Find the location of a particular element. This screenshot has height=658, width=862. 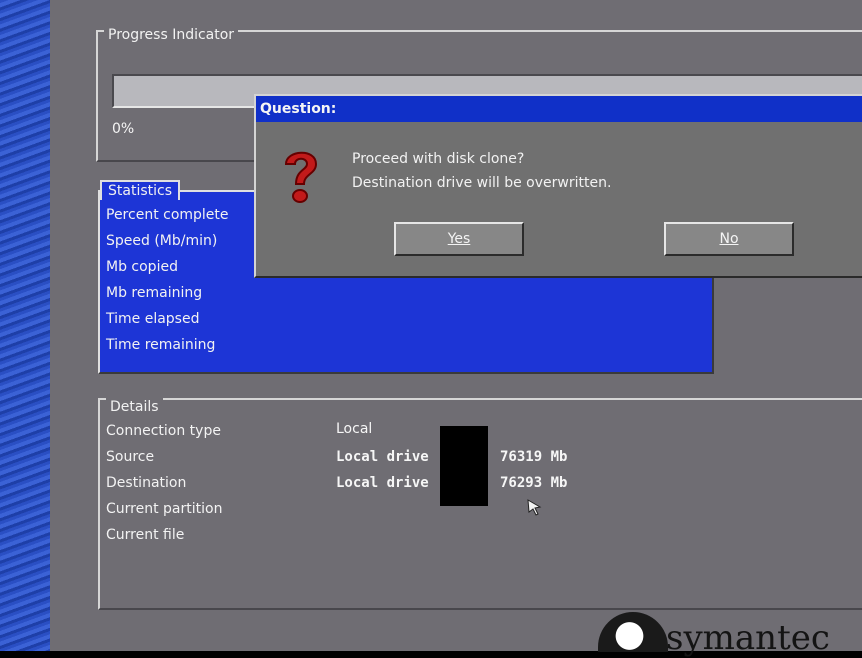

dialog-message-line2: Destination drive will be overwritten. is located at coordinates (482, 183).